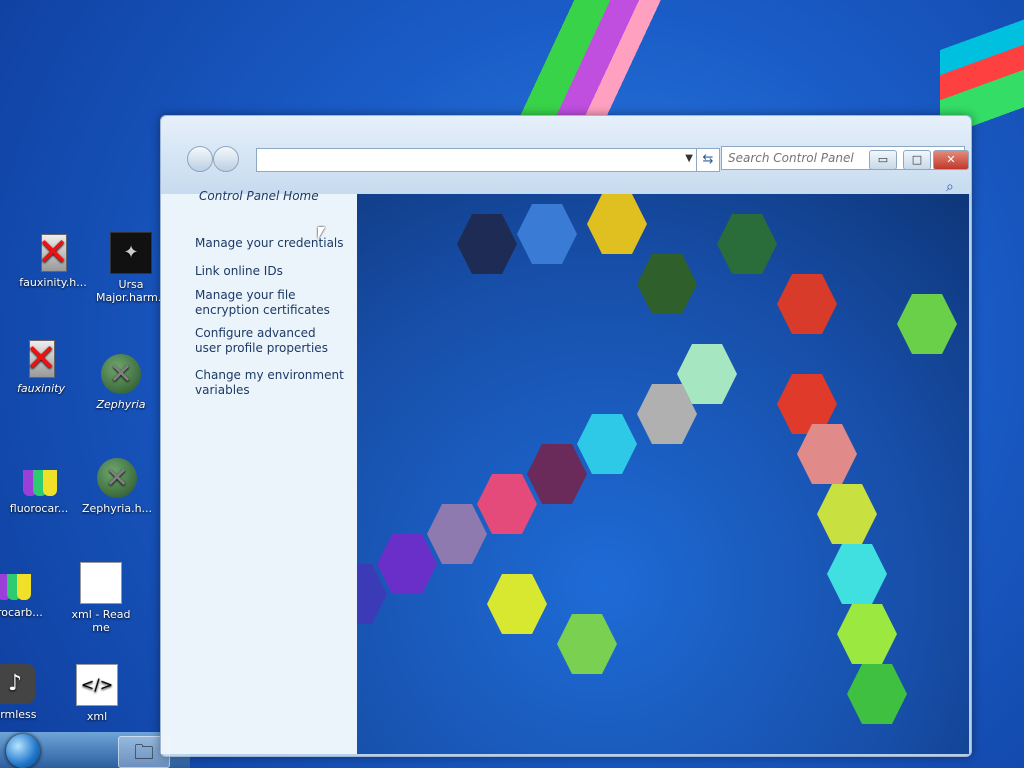 Image resolution: width=1024 pixels, height=768 pixels. I want to click on background-band, so click(580, 65).